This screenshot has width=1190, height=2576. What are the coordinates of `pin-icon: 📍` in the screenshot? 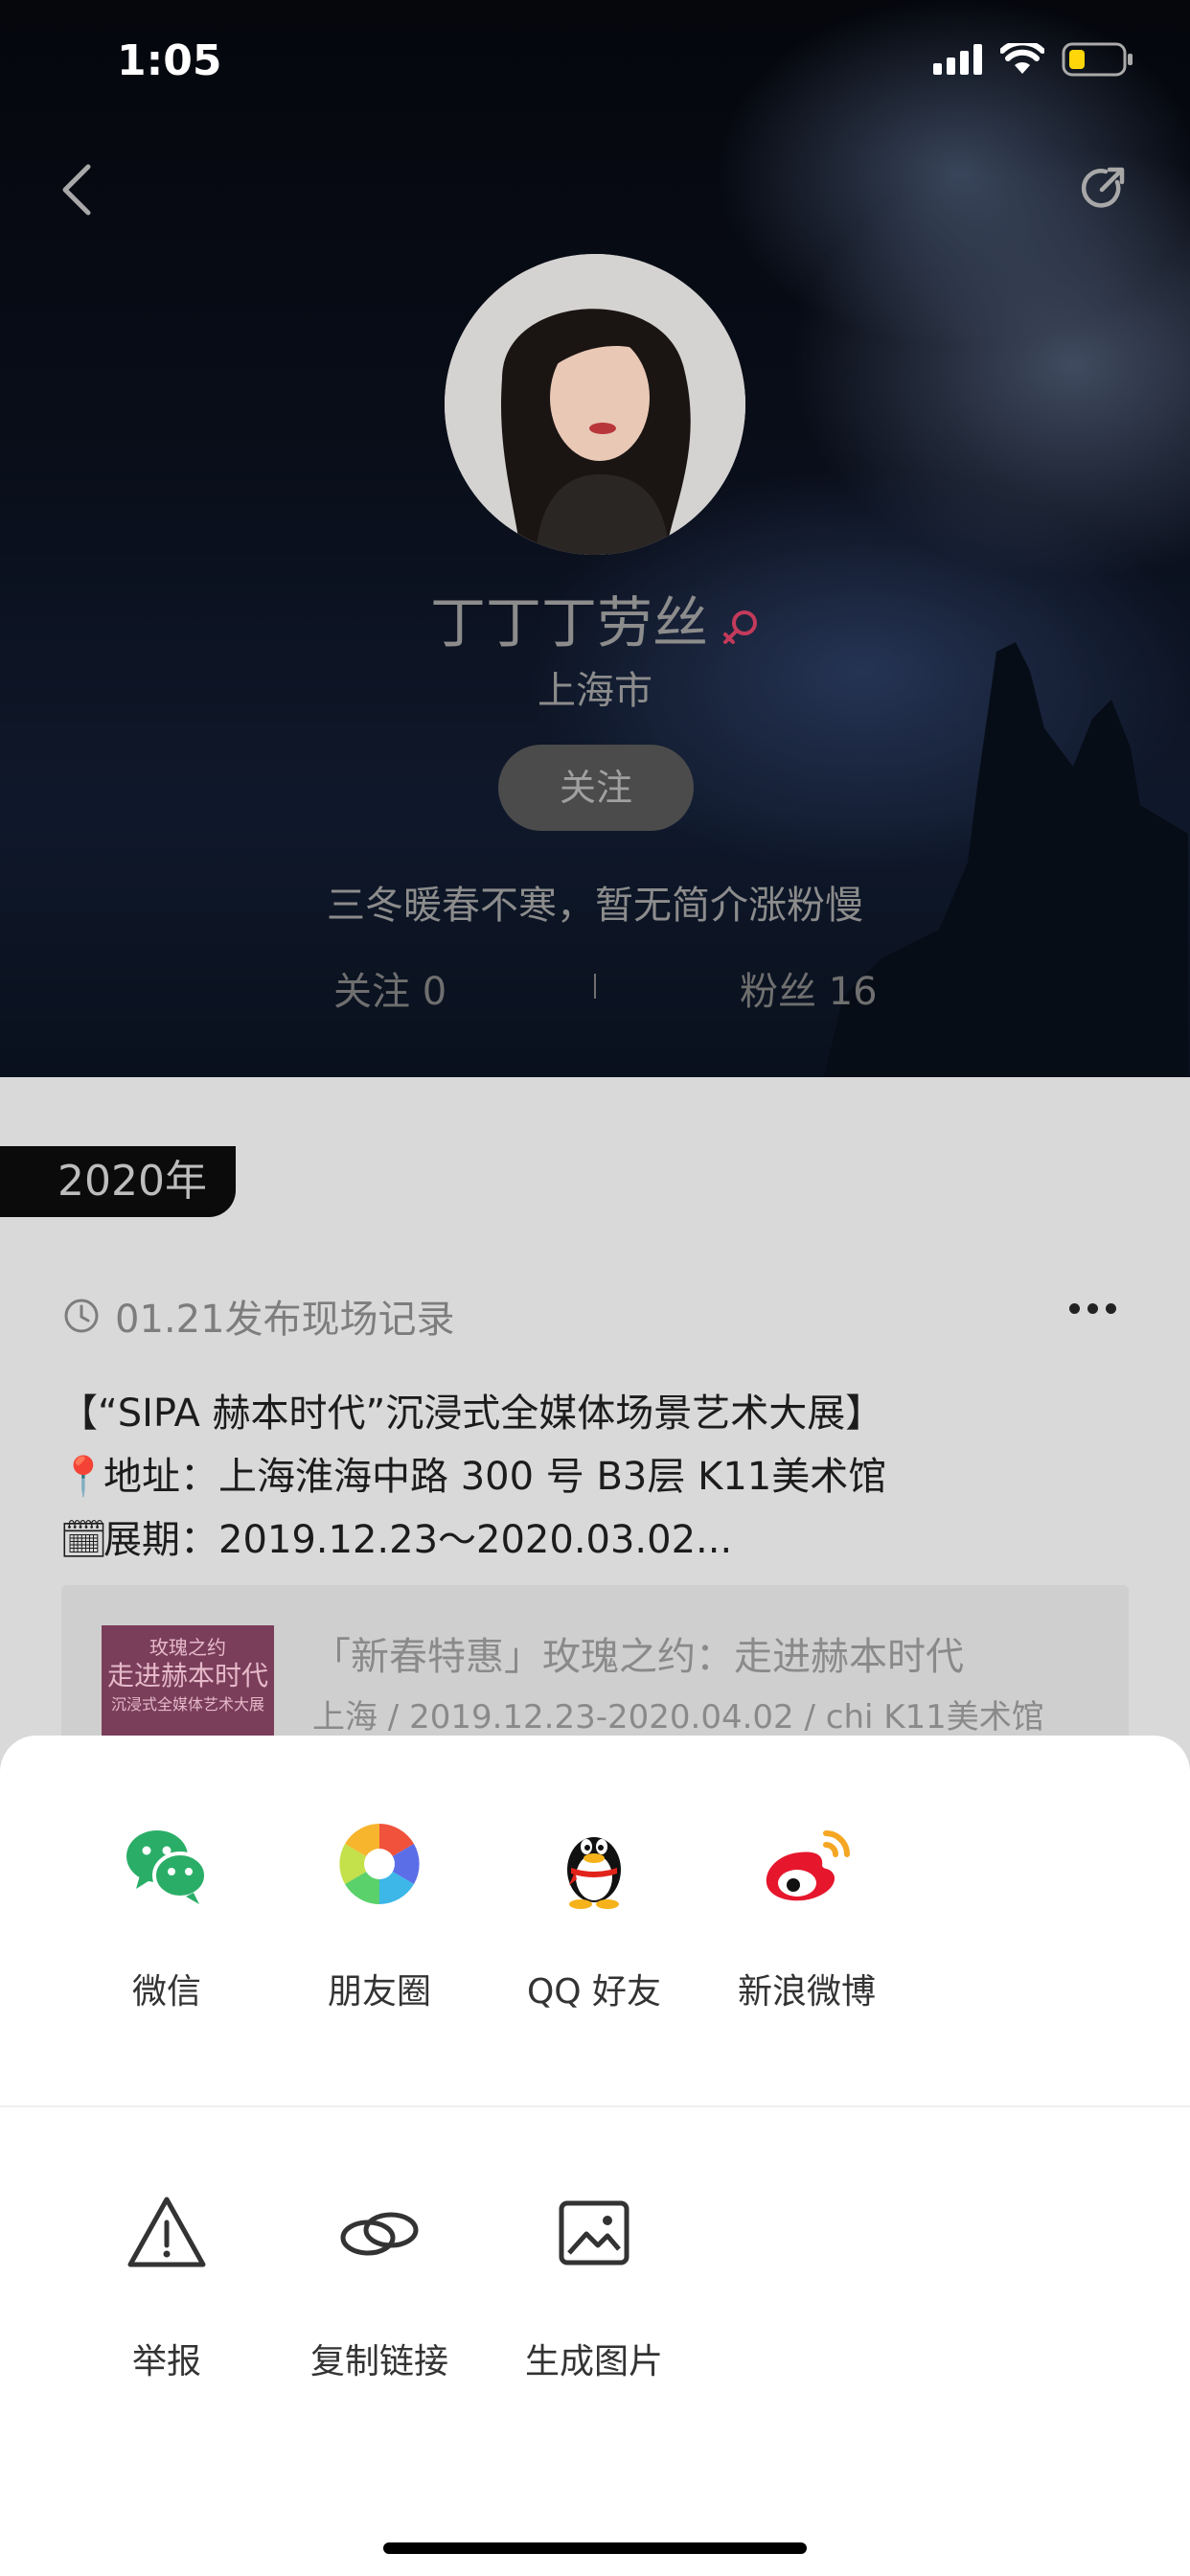 It's located at (83, 1477).